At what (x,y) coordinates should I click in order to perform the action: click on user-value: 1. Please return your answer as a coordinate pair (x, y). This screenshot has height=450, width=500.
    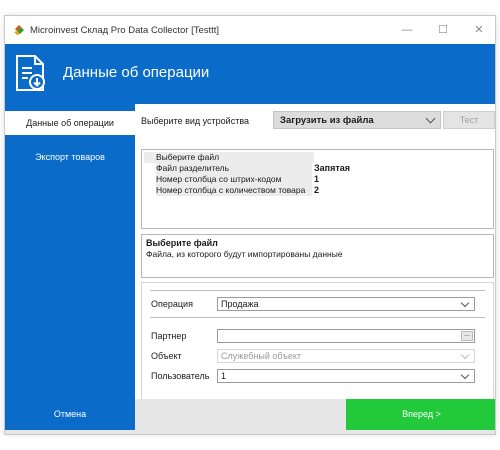
    Looking at the image, I should click on (224, 376).